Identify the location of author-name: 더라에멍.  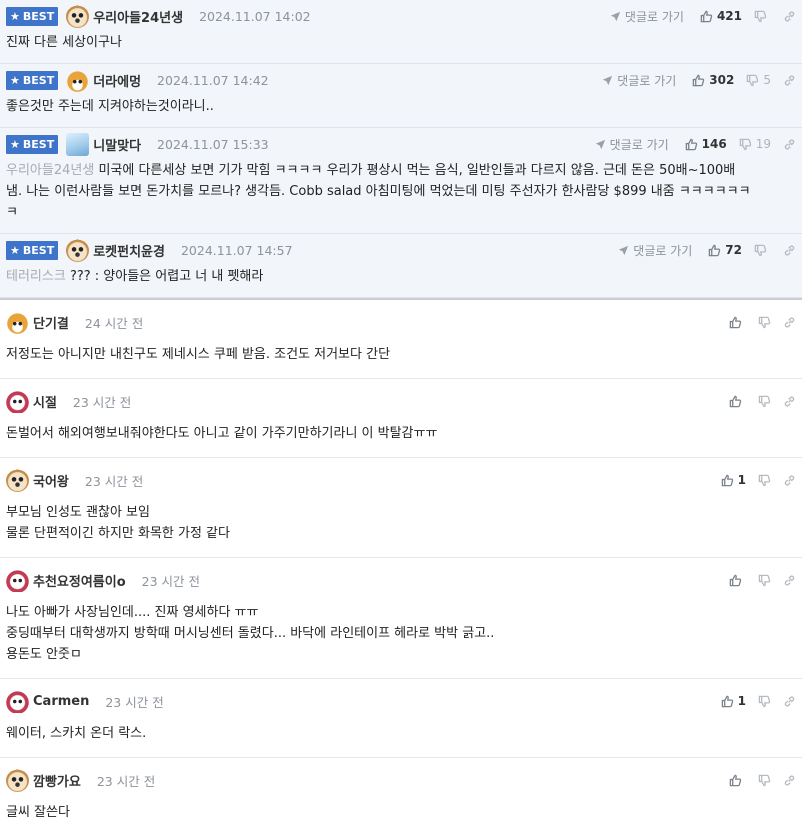
(117, 80).